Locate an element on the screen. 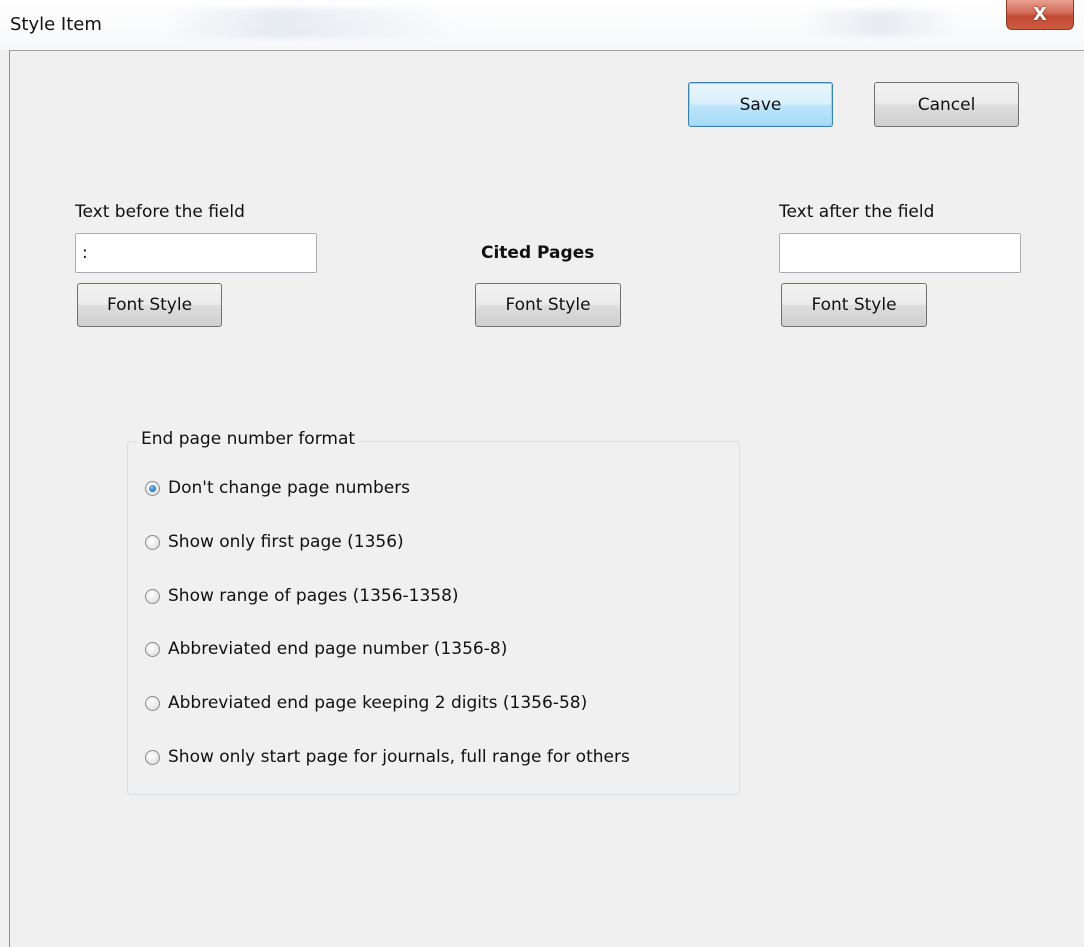 The width and height of the screenshot is (1084, 947). radio-option: Don't change page numbers is located at coordinates (277, 488).